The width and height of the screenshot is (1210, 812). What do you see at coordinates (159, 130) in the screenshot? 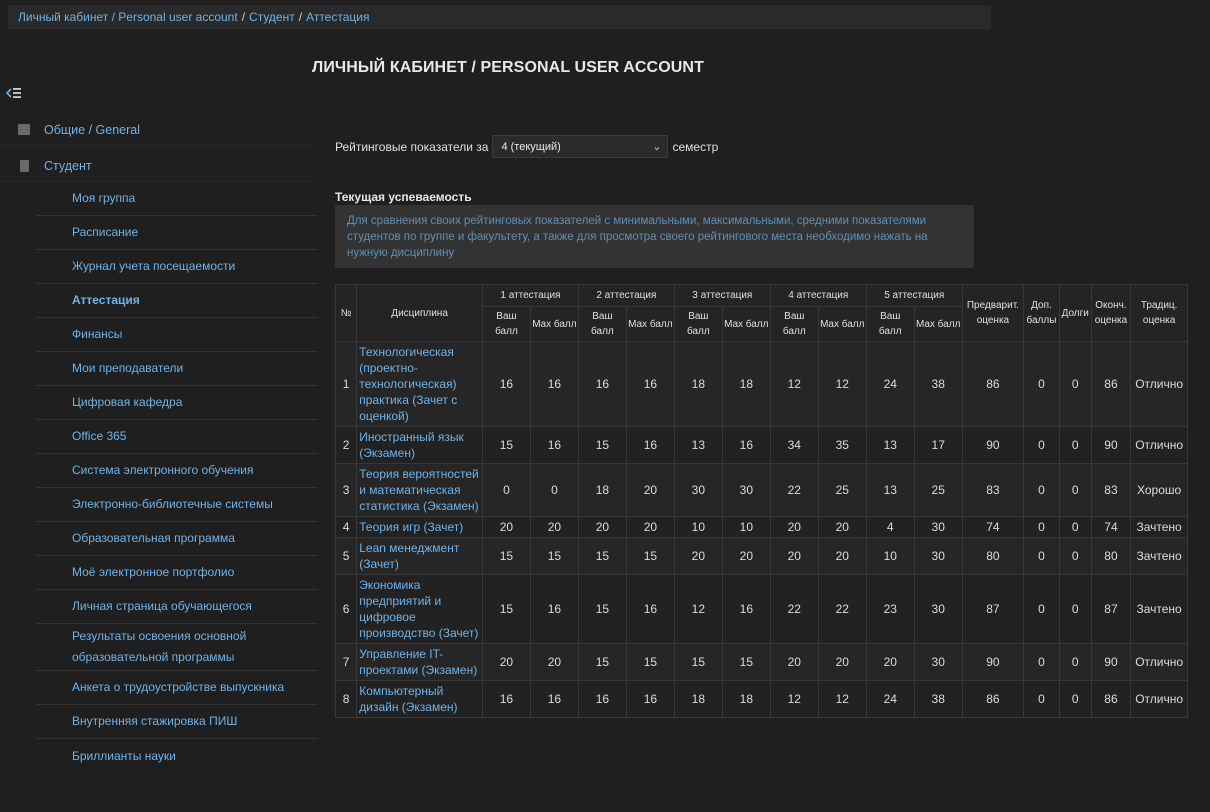
I see `sidebar-item-general: Общие / General` at bounding box center [159, 130].